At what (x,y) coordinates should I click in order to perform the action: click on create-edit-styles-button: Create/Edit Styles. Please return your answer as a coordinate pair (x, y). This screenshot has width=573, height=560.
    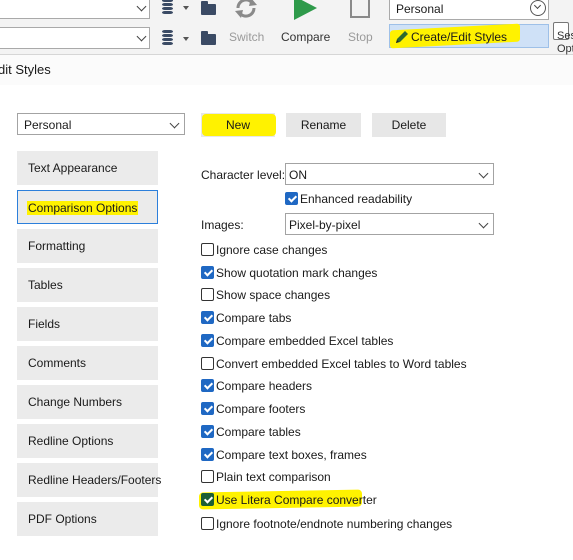
    Looking at the image, I should click on (469, 36).